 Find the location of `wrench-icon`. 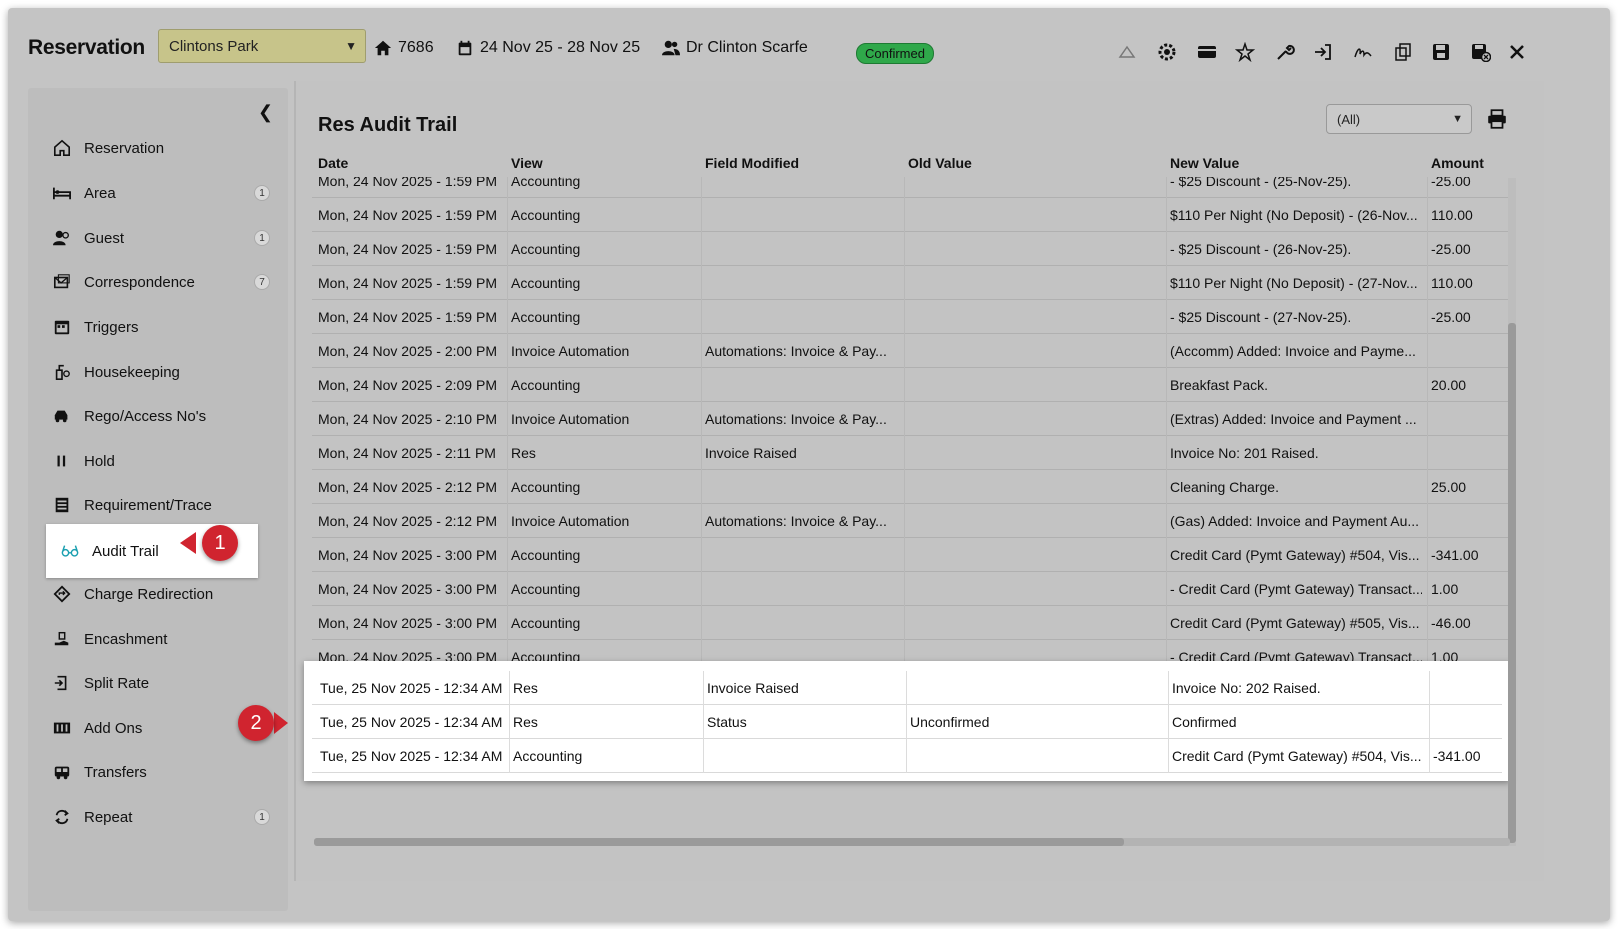

wrench-icon is located at coordinates (1285, 52).